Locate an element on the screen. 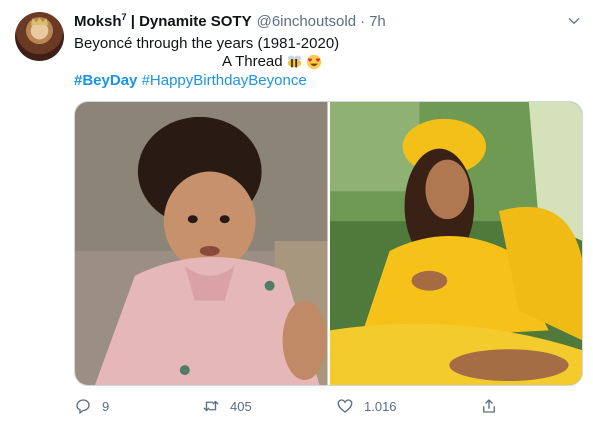 The image size is (593, 426). like-button: 1.016 is located at coordinates (366, 406).